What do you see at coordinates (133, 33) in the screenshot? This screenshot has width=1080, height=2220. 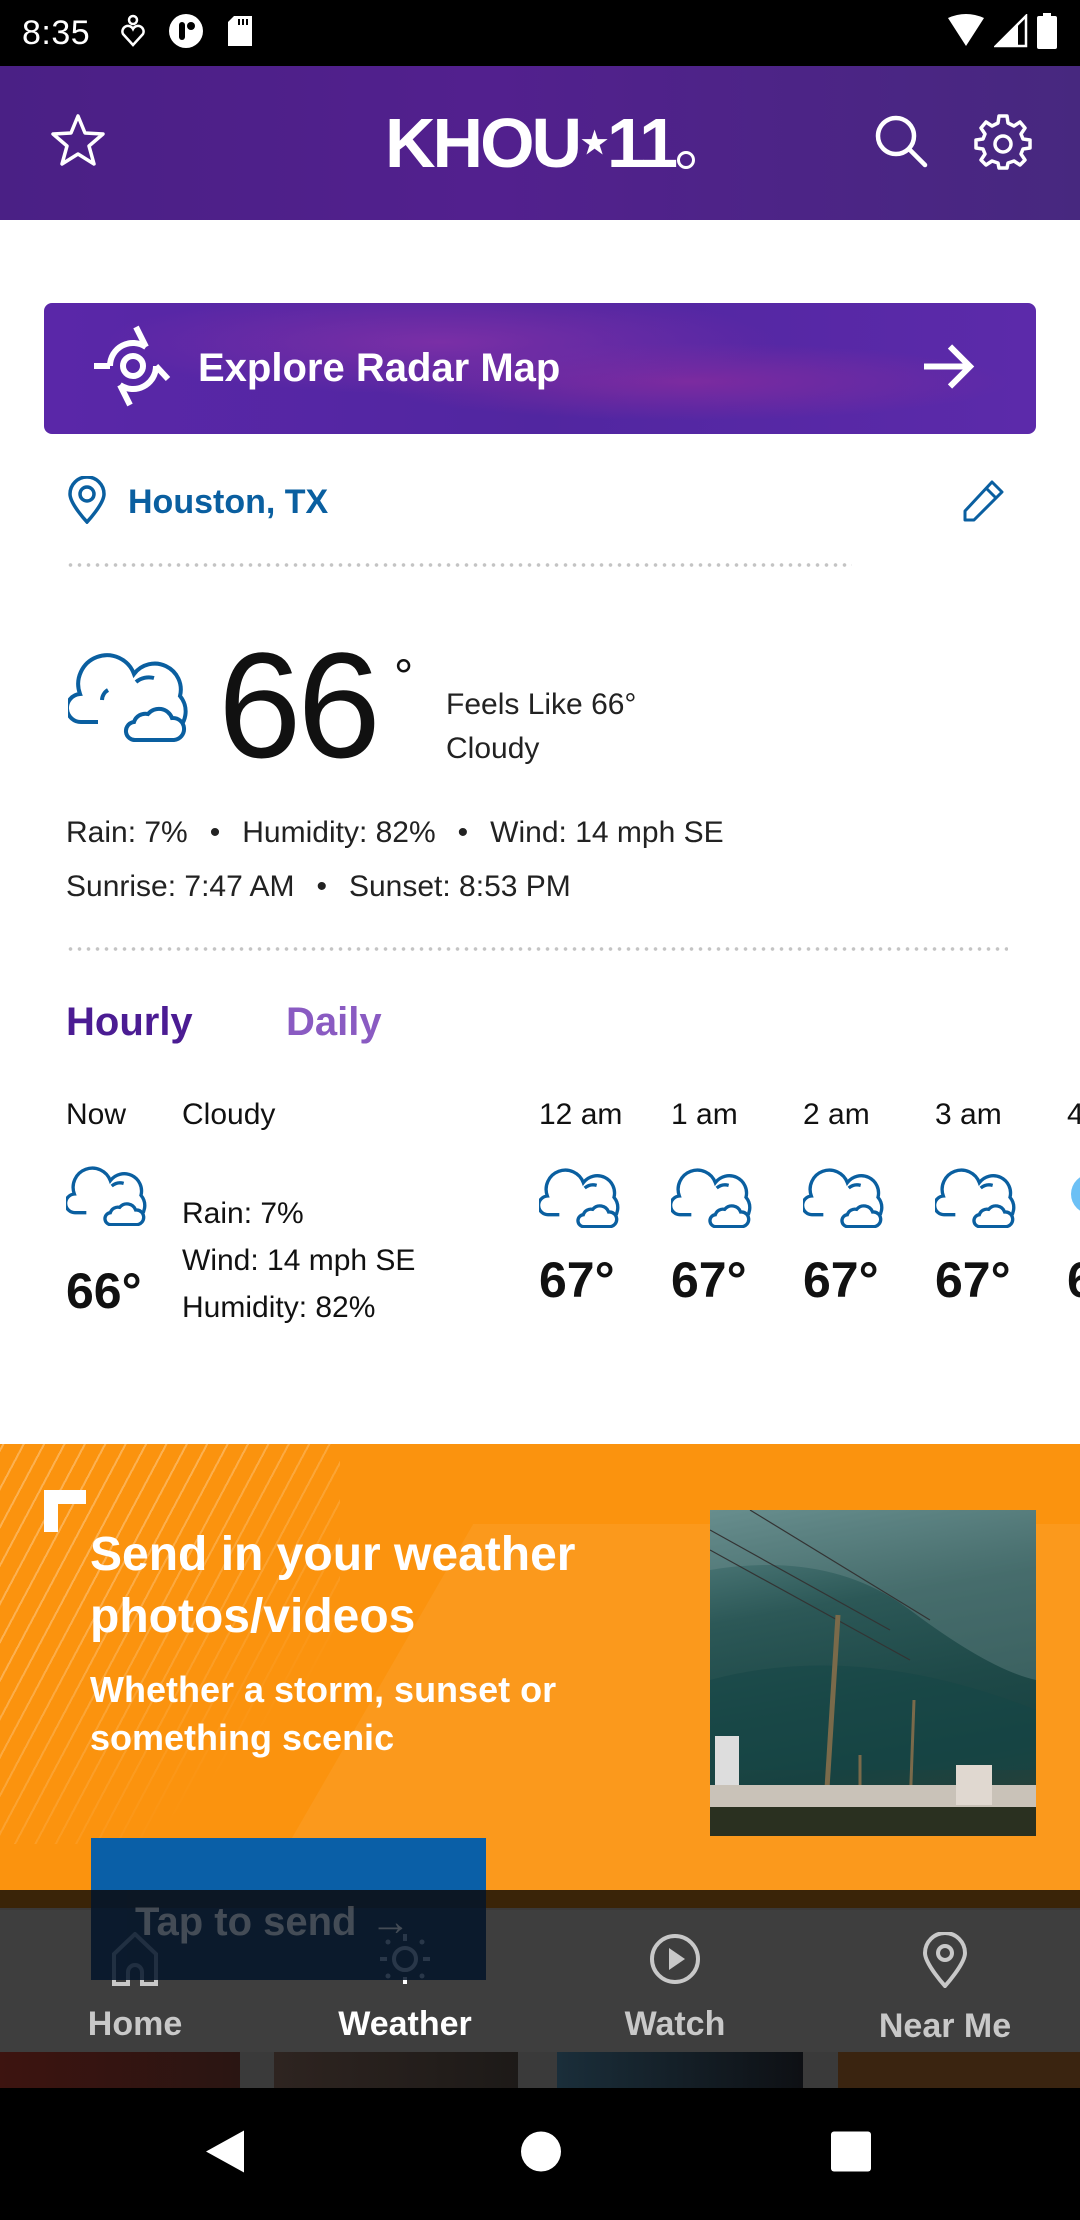 I see `location-heart-icon` at bounding box center [133, 33].